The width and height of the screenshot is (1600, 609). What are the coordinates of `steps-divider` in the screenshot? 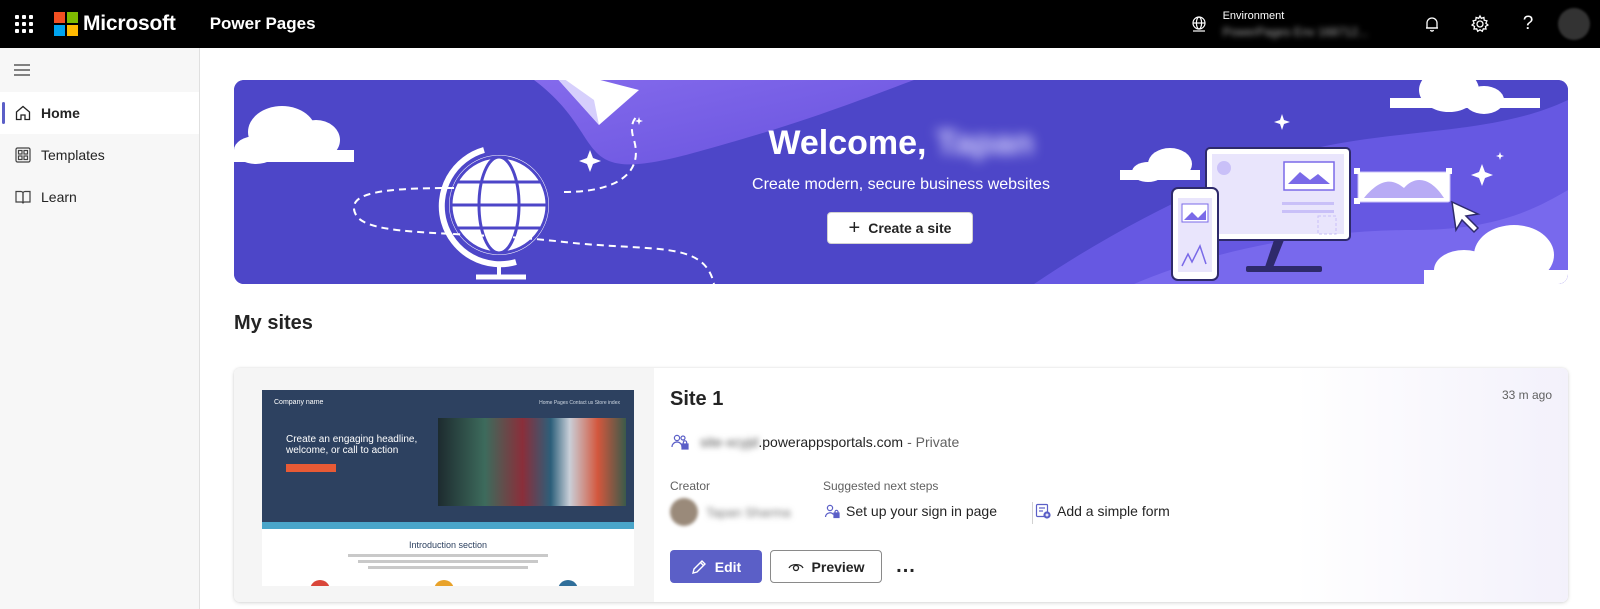 It's located at (1032, 513).